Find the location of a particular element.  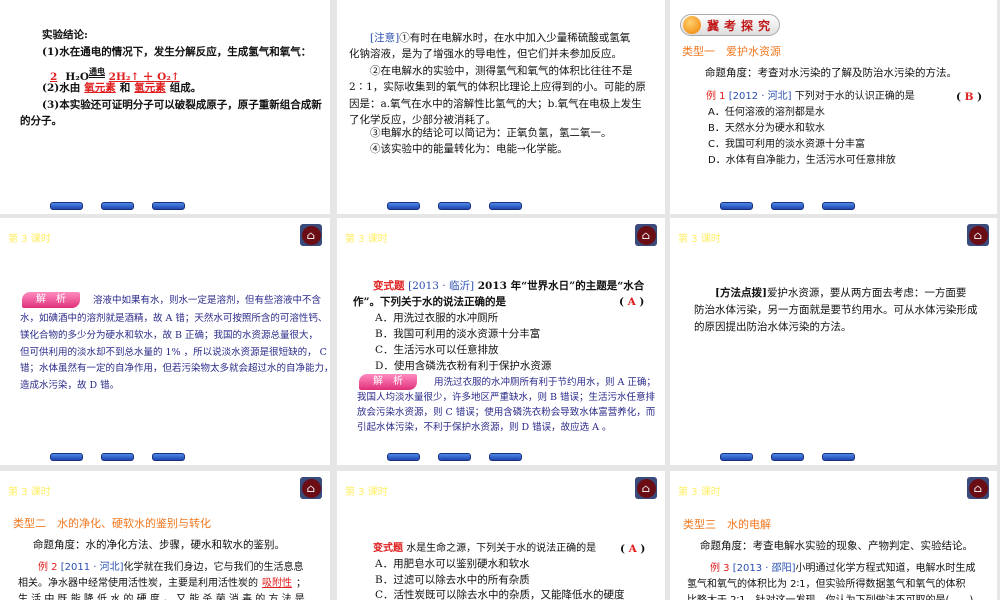

blank-element-1: 氧元素 is located at coordinates (100, 88).